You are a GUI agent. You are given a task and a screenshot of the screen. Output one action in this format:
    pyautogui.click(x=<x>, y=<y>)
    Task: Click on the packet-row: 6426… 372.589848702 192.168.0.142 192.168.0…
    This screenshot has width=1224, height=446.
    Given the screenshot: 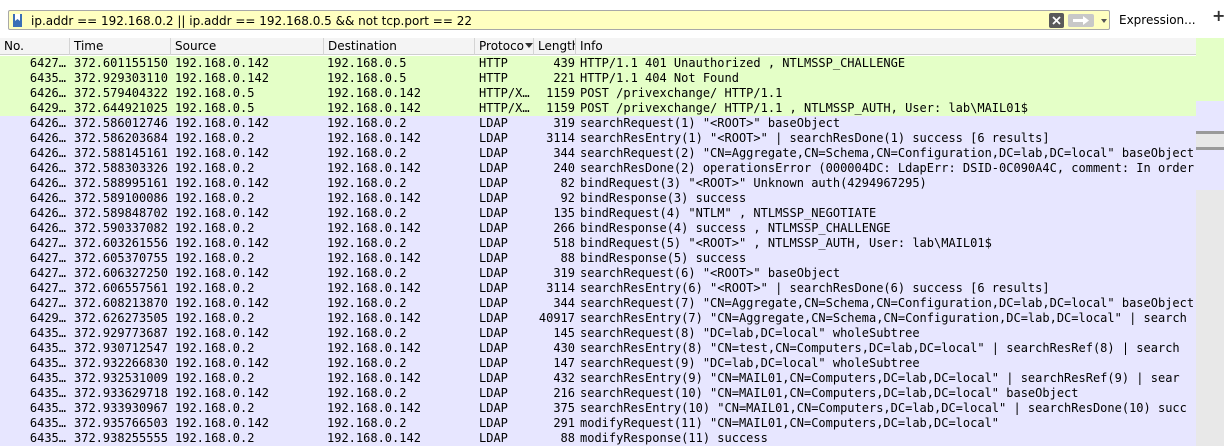 What is the action you would take?
    pyautogui.click(x=598, y=213)
    